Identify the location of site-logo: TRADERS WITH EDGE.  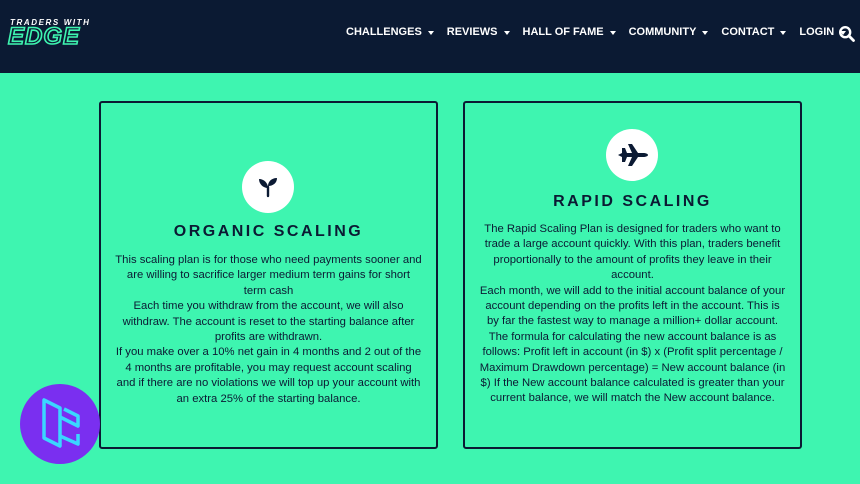
(59, 34).